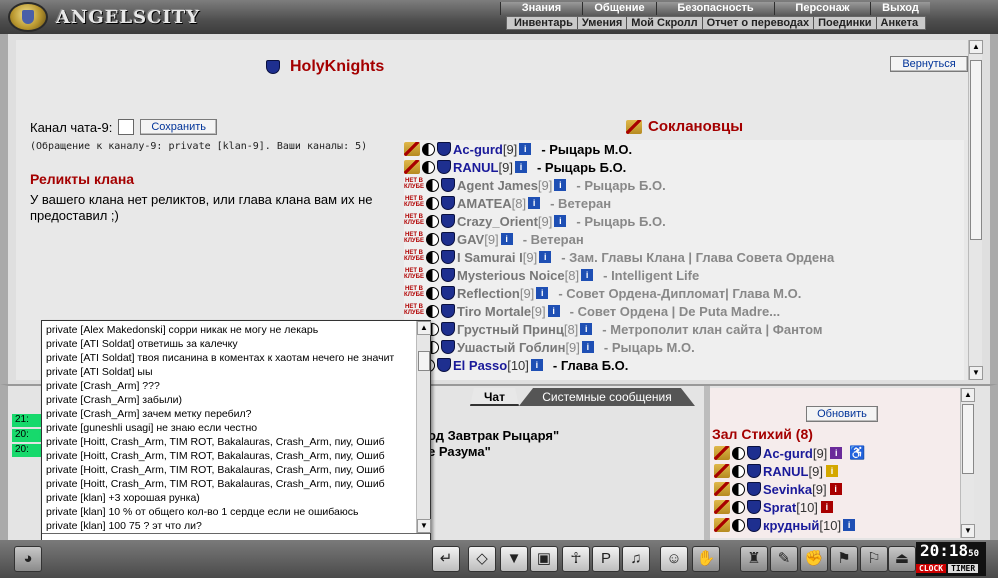 The width and height of the screenshot is (998, 578). I want to click on room-scrollbar: ▲ ▼, so click(967, 463).